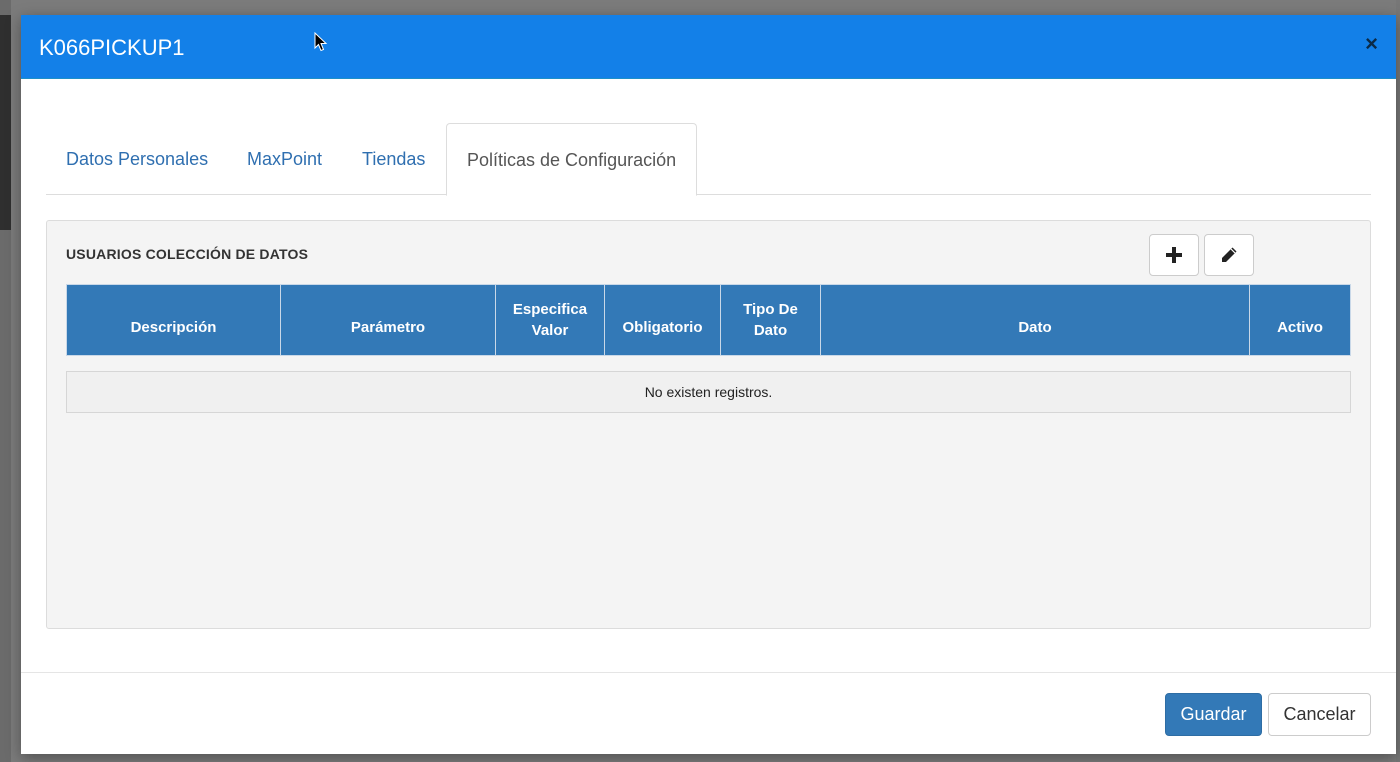 The image size is (1400, 762). I want to click on cancel-button: Cancelar, so click(1319, 714).